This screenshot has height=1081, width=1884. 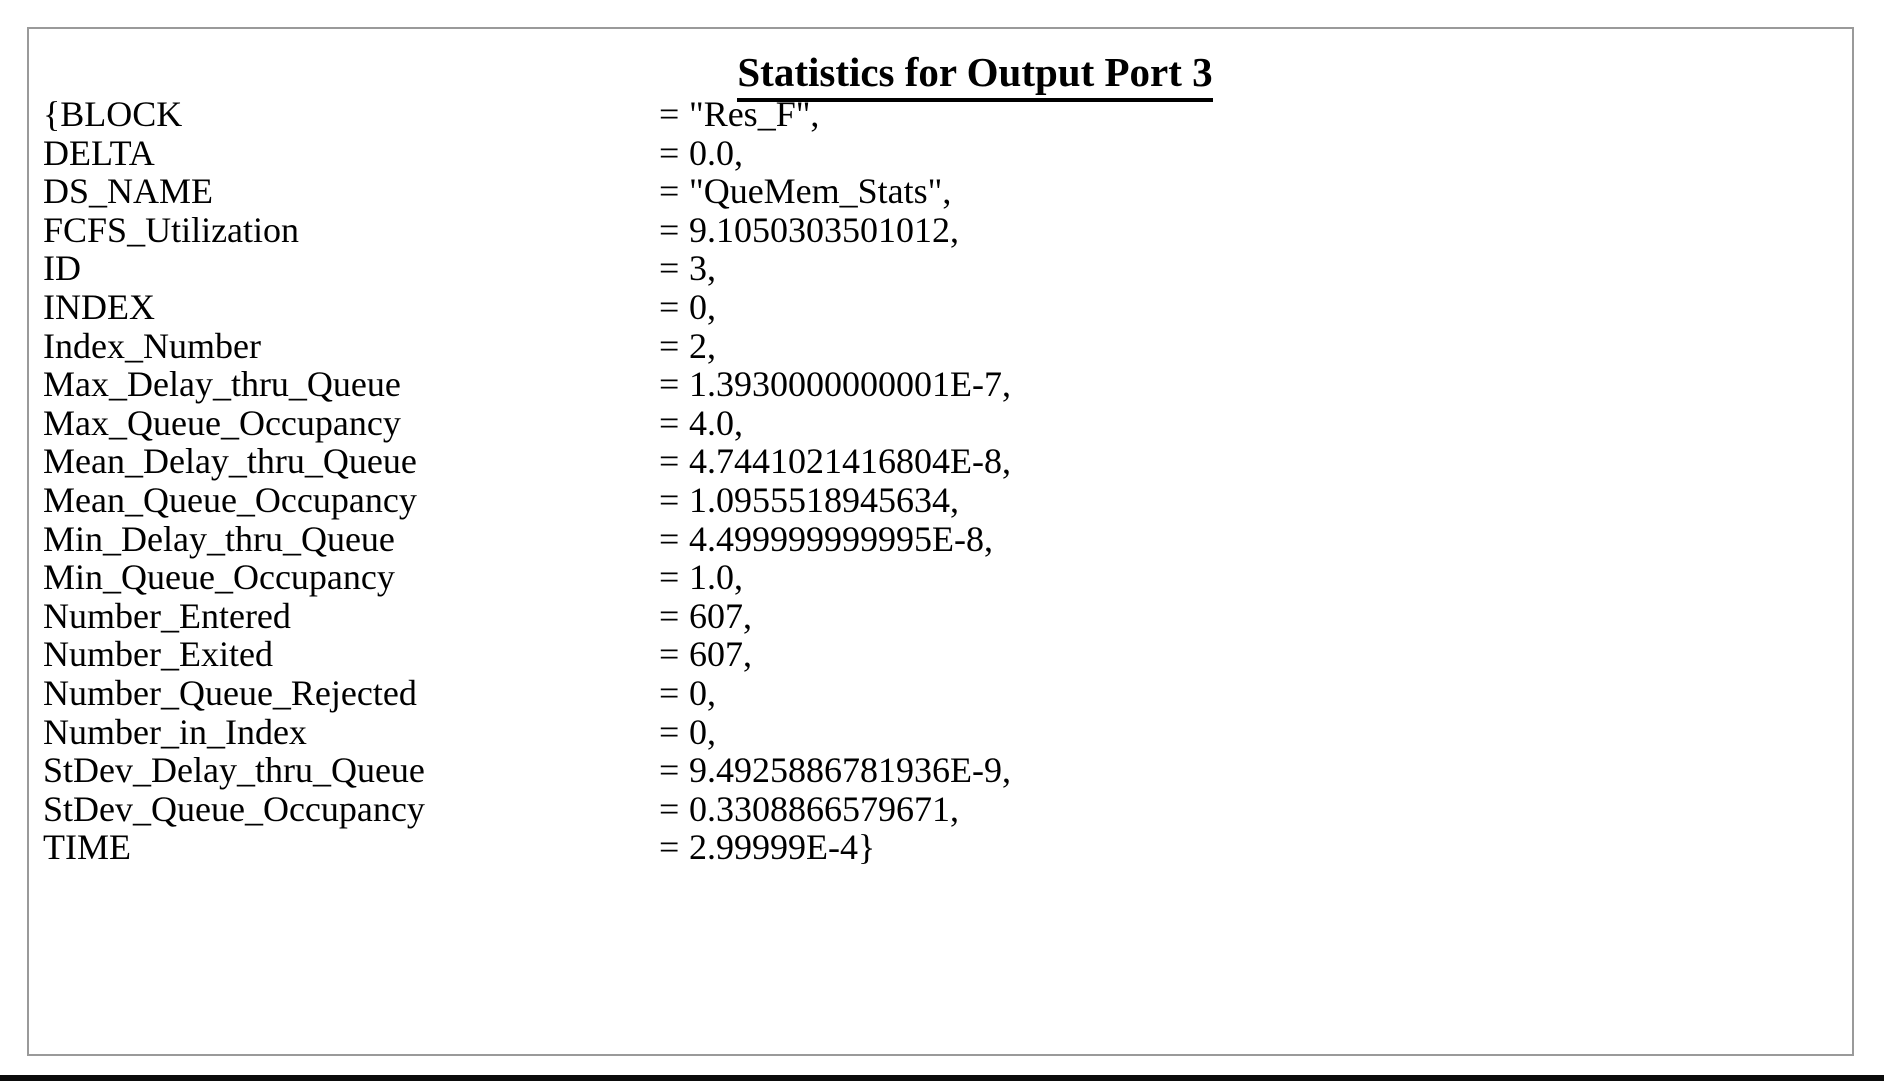 What do you see at coordinates (782, 847) in the screenshot?
I see `stat-value: 2.99999E-4}` at bounding box center [782, 847].